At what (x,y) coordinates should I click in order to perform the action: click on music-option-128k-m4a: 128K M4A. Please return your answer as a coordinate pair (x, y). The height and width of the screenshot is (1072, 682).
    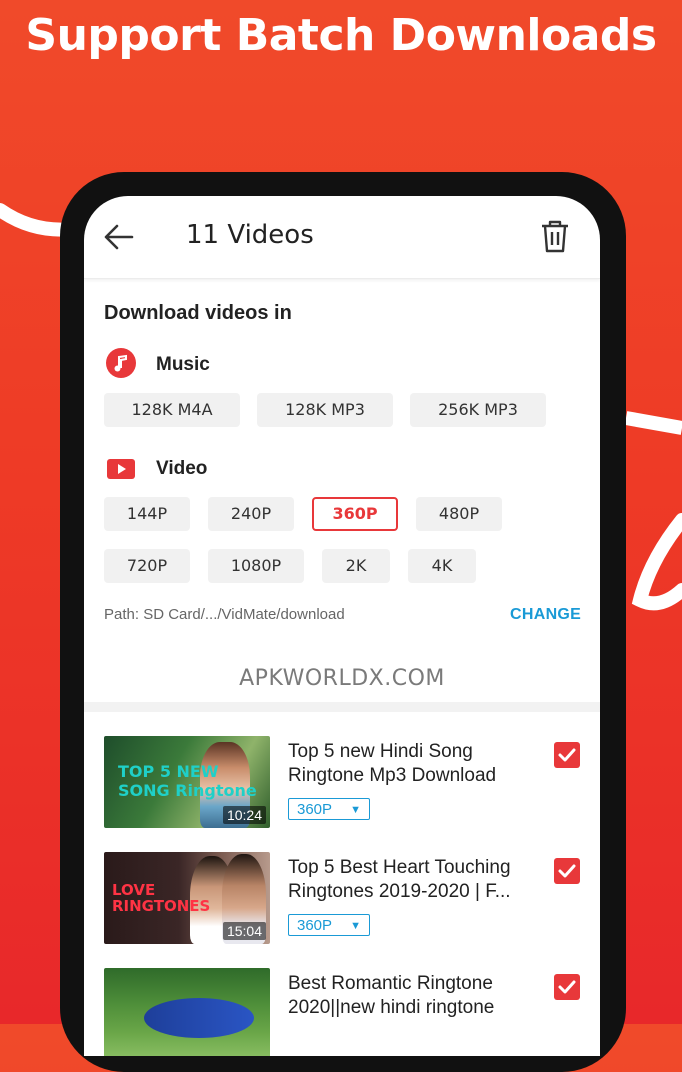
    Looking at the image, I should click on (172, 410).